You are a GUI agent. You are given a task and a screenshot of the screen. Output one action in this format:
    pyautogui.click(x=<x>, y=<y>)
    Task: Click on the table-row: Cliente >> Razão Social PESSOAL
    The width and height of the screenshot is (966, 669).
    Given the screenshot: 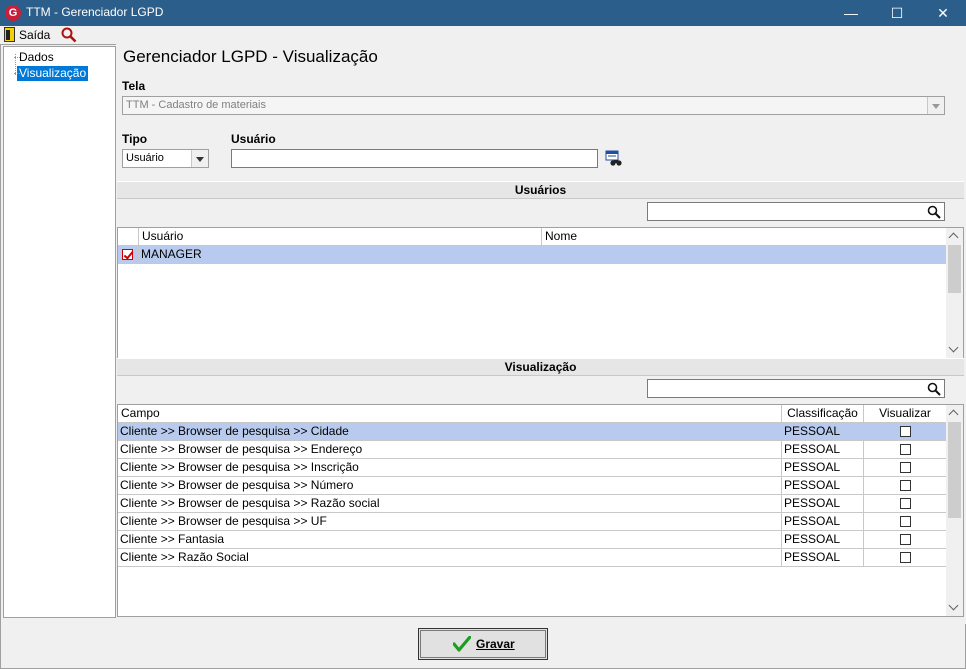 What is the action you would take?
    pyautogui.click(x=532, y=558)
    